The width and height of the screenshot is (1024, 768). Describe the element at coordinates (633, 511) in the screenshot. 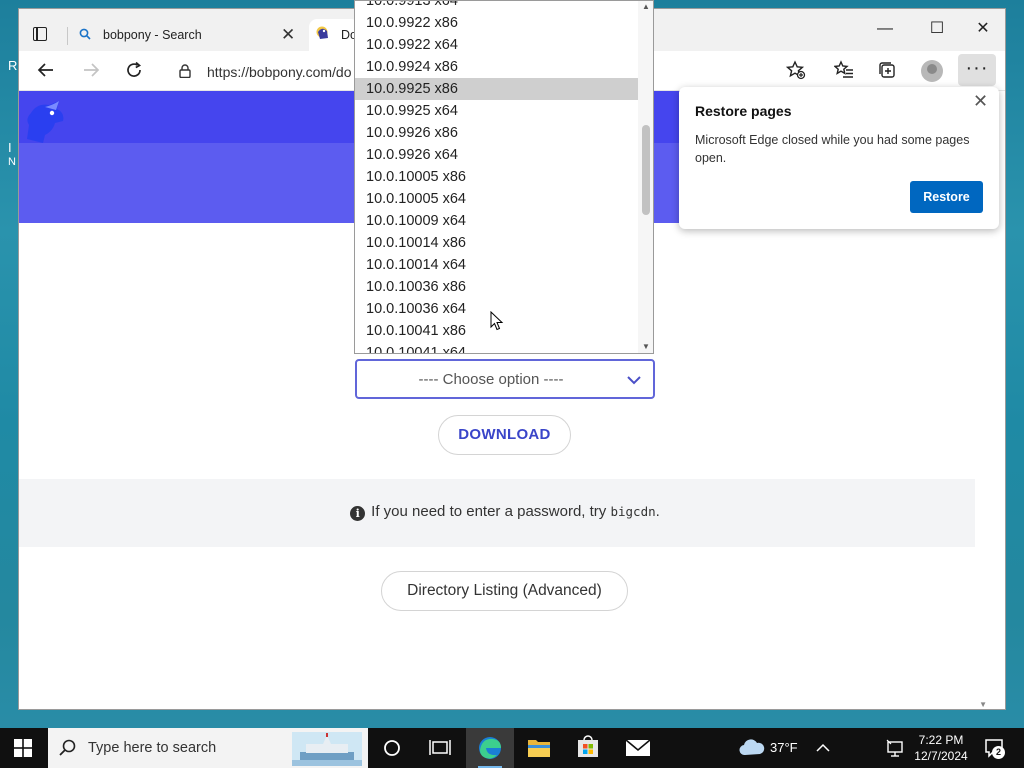

I see `password-code: bigcdn` at that location.